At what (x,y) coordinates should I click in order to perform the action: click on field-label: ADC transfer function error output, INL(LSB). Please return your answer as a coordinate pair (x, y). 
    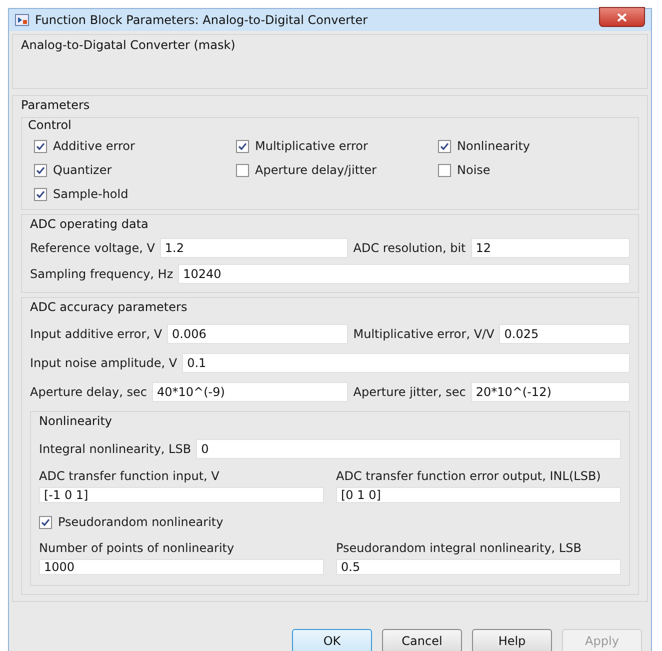
    Looking at the image, I should click on (469, 476).